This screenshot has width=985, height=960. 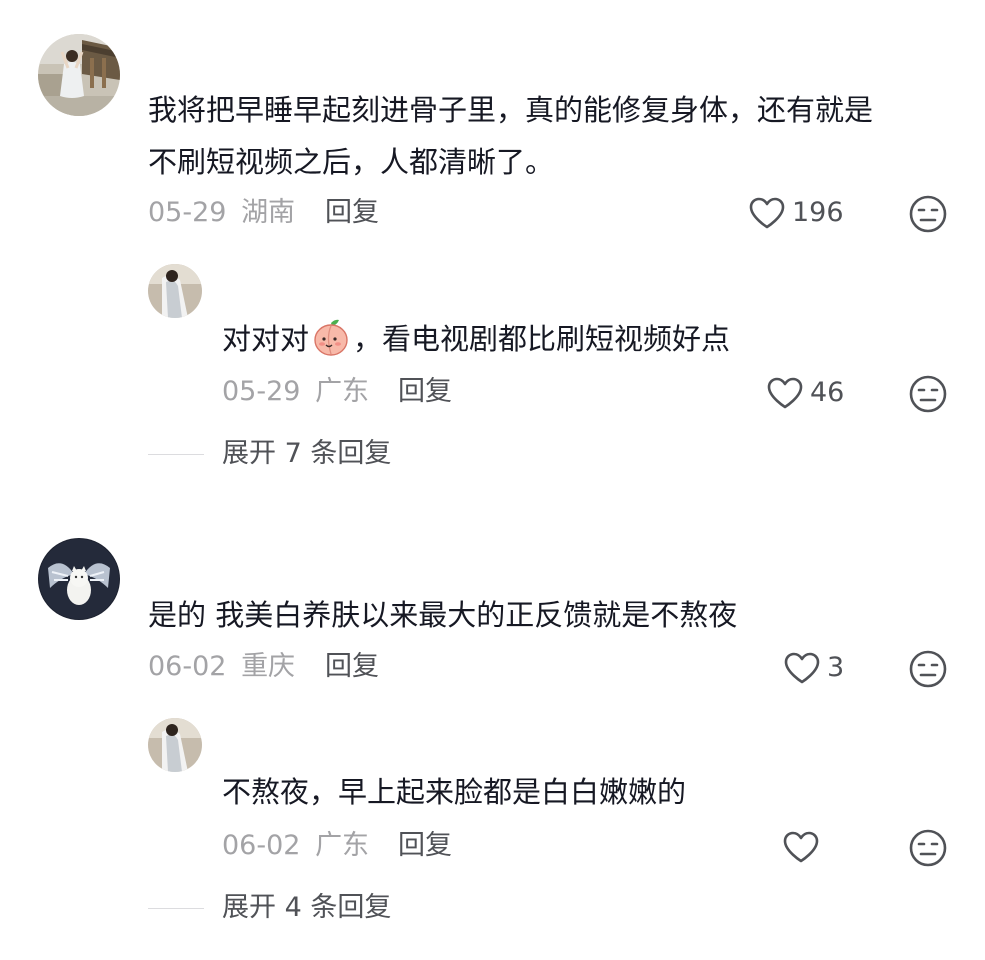 What do you see at coordinates (836, 667) in the screenshot?
I see `like-count: 3` at bounding box center [836, 667].